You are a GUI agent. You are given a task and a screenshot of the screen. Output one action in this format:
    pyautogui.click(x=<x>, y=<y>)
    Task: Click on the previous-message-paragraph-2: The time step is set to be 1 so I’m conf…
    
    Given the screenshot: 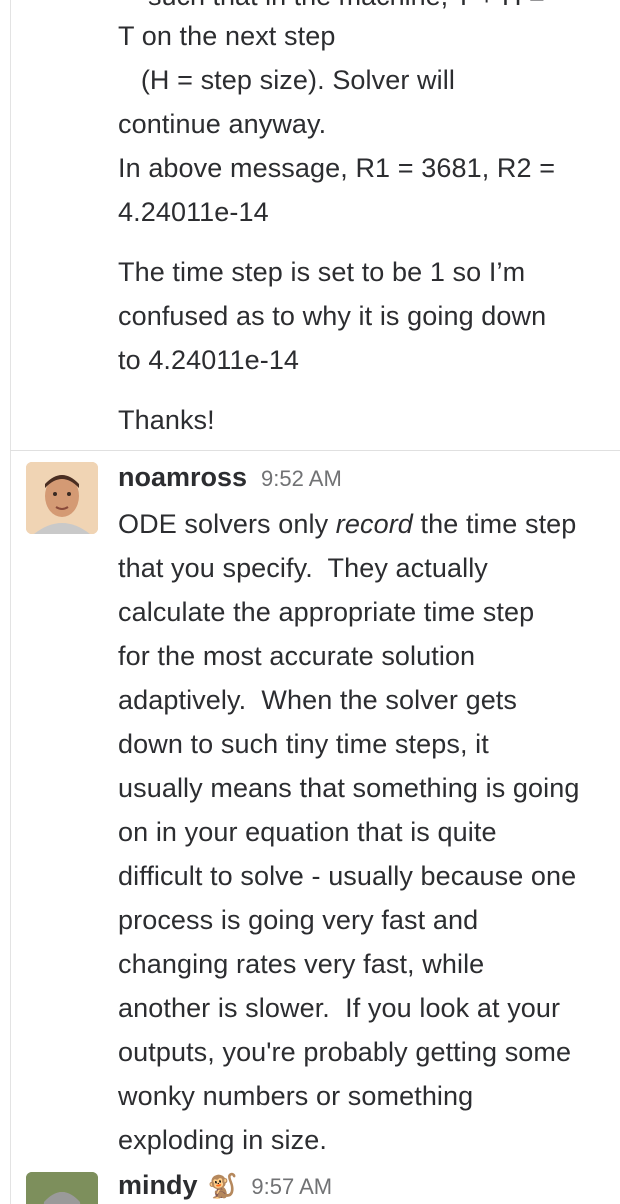 What is the action you would take?
    pyautogui.click(x=332, y=316)
    